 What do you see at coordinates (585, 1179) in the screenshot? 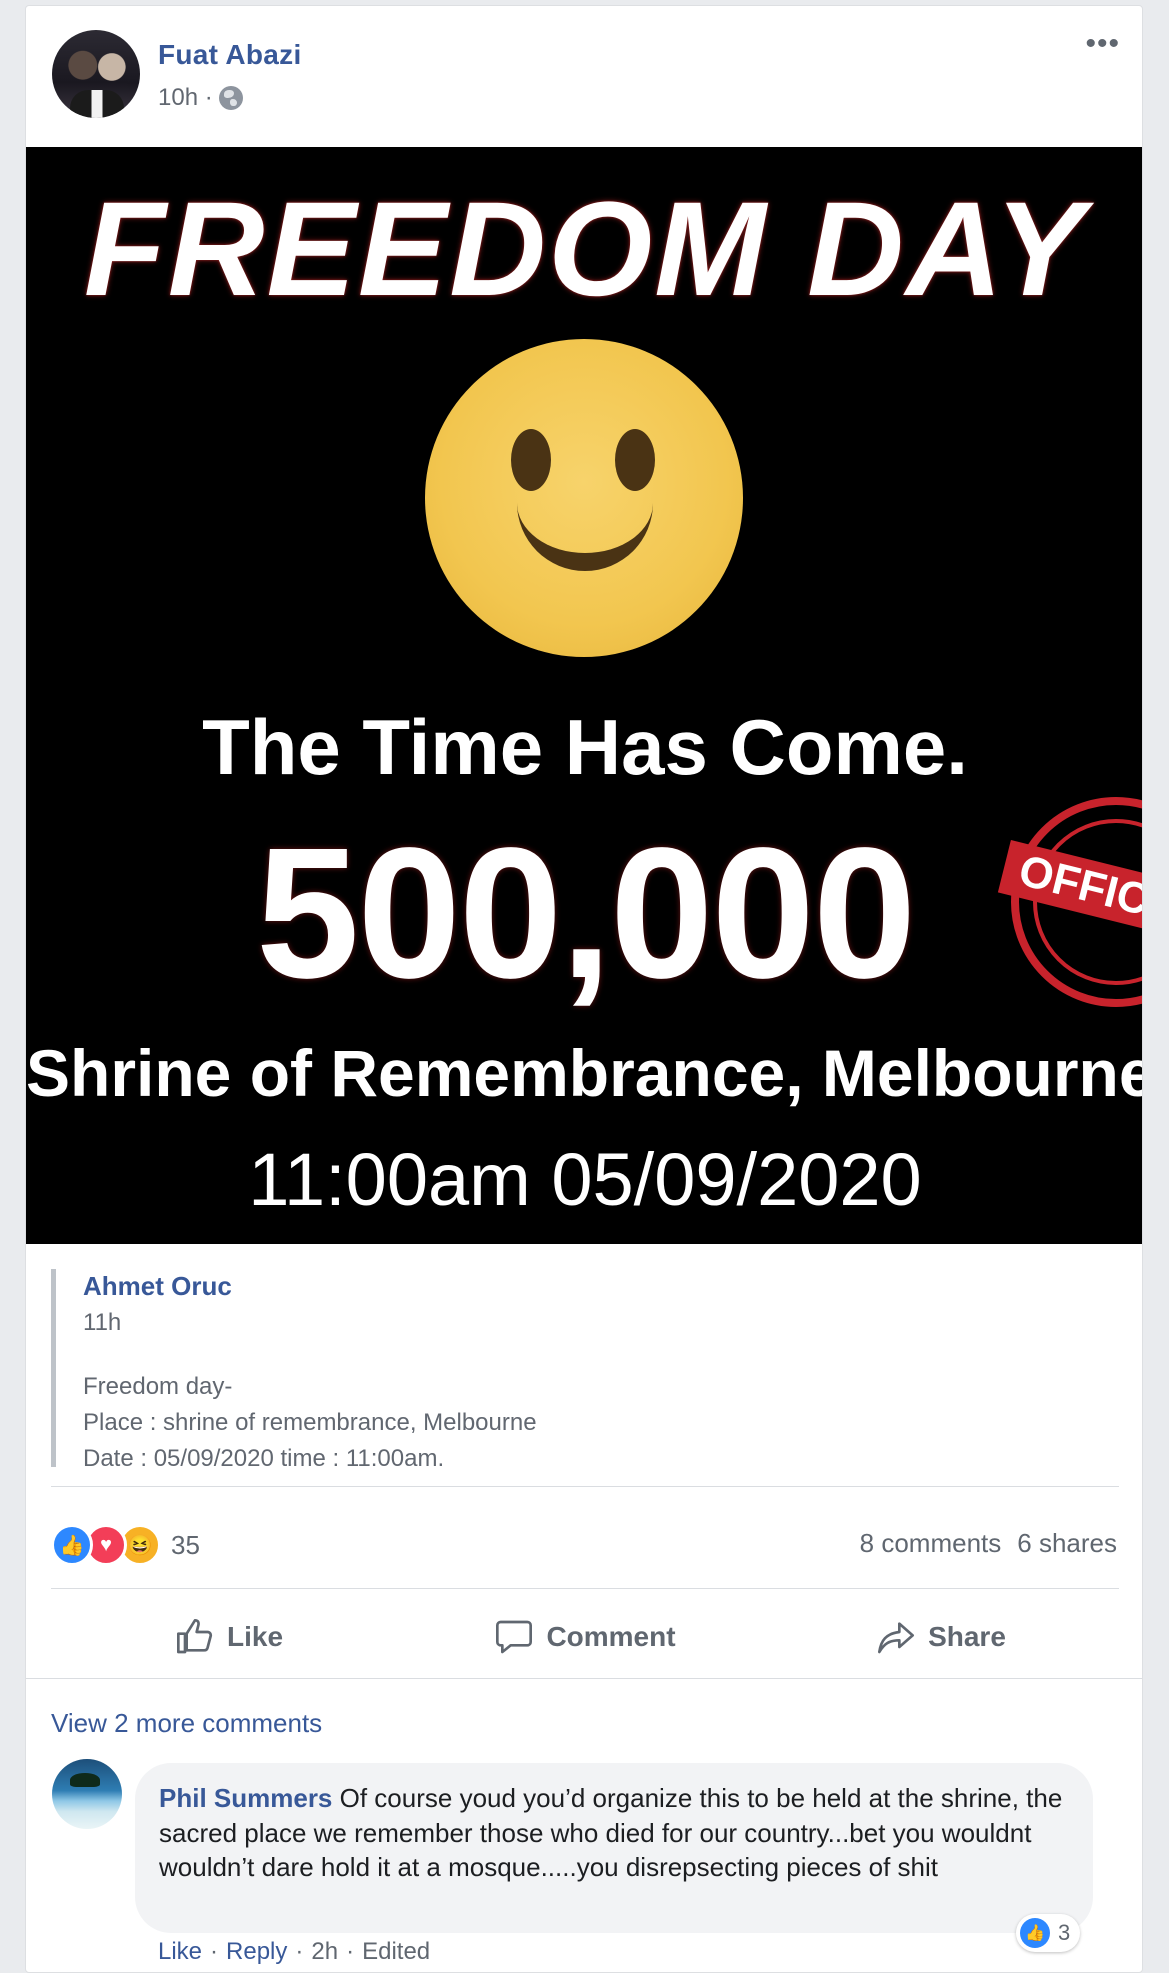
I see `poster-datetime: 11:00am 05/09/2020` at bounding box center [585, 1179].